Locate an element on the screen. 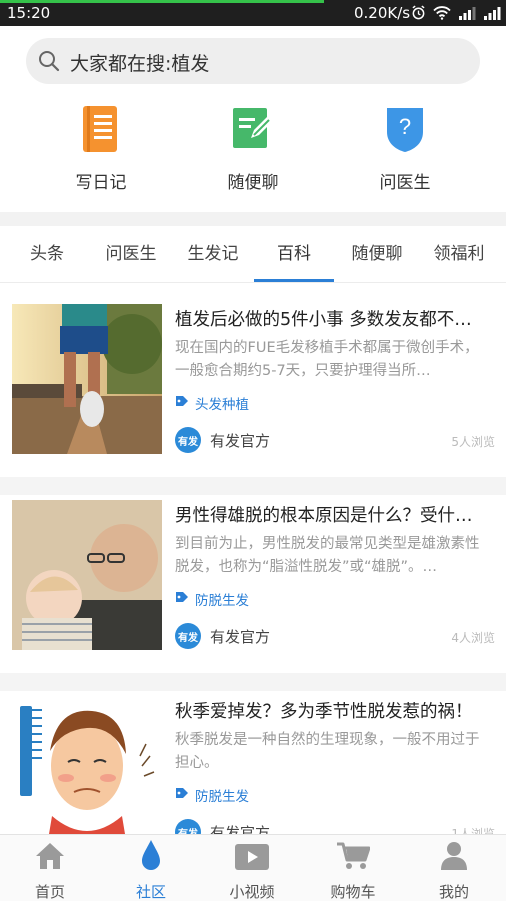  loading-progress-line is located at coordinates (162, 1).